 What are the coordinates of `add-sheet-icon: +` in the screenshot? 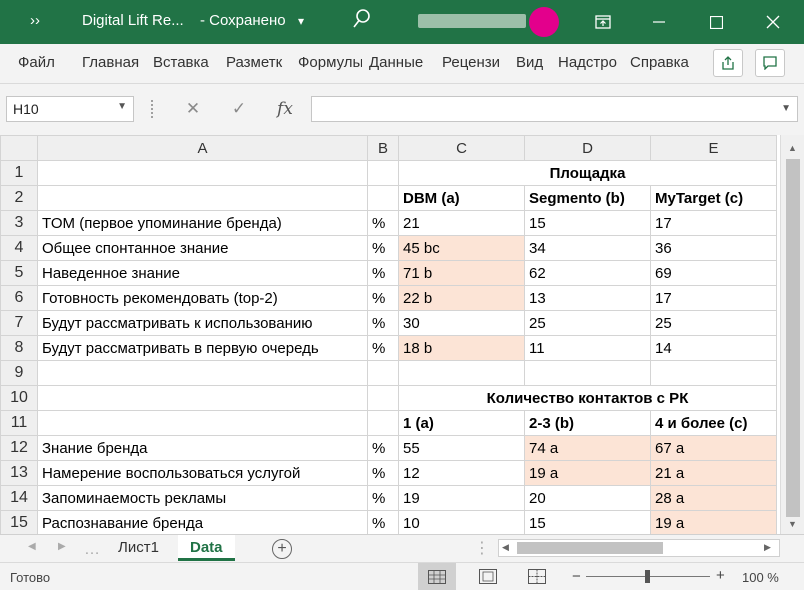 It's located at (282, 549).